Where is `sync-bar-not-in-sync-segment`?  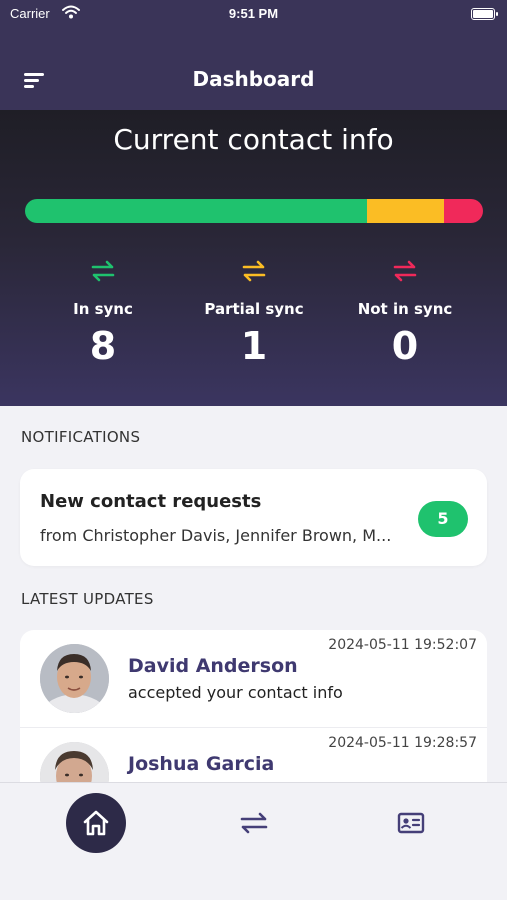
sync-bar-not-in-sync-segment is located at coordinates (463, 211).